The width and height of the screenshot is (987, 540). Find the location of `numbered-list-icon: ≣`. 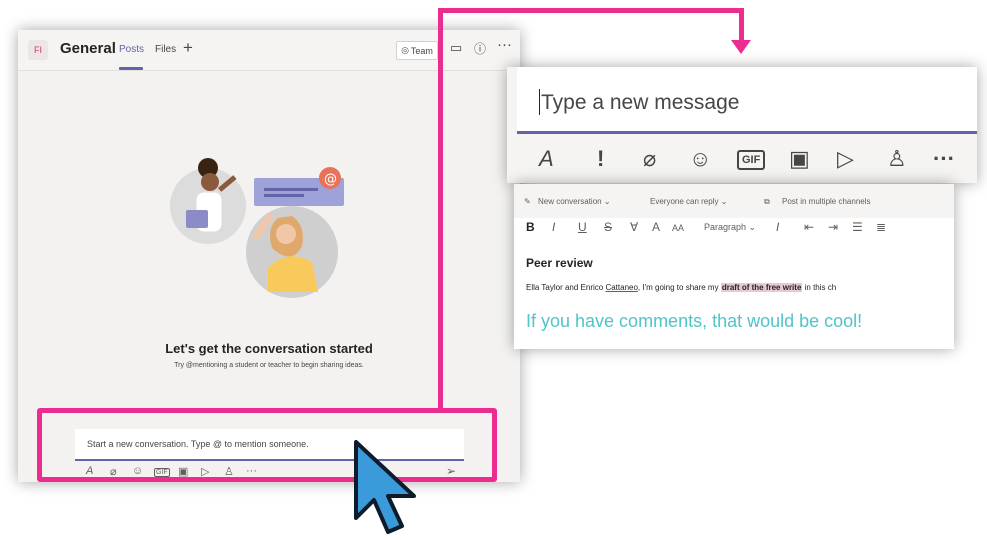

numbered-list-icon: ≣ is located at coordinates (881, 227).